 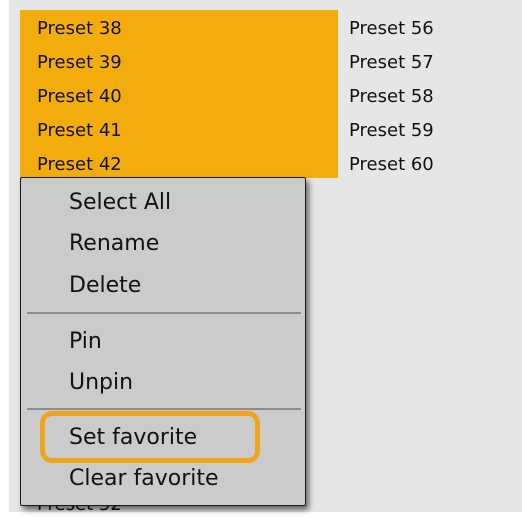 What do you see at coordinates (85, 342) in the screenshot?
I see `menu-item-pin: Pin` at bounding box center [85, 342].